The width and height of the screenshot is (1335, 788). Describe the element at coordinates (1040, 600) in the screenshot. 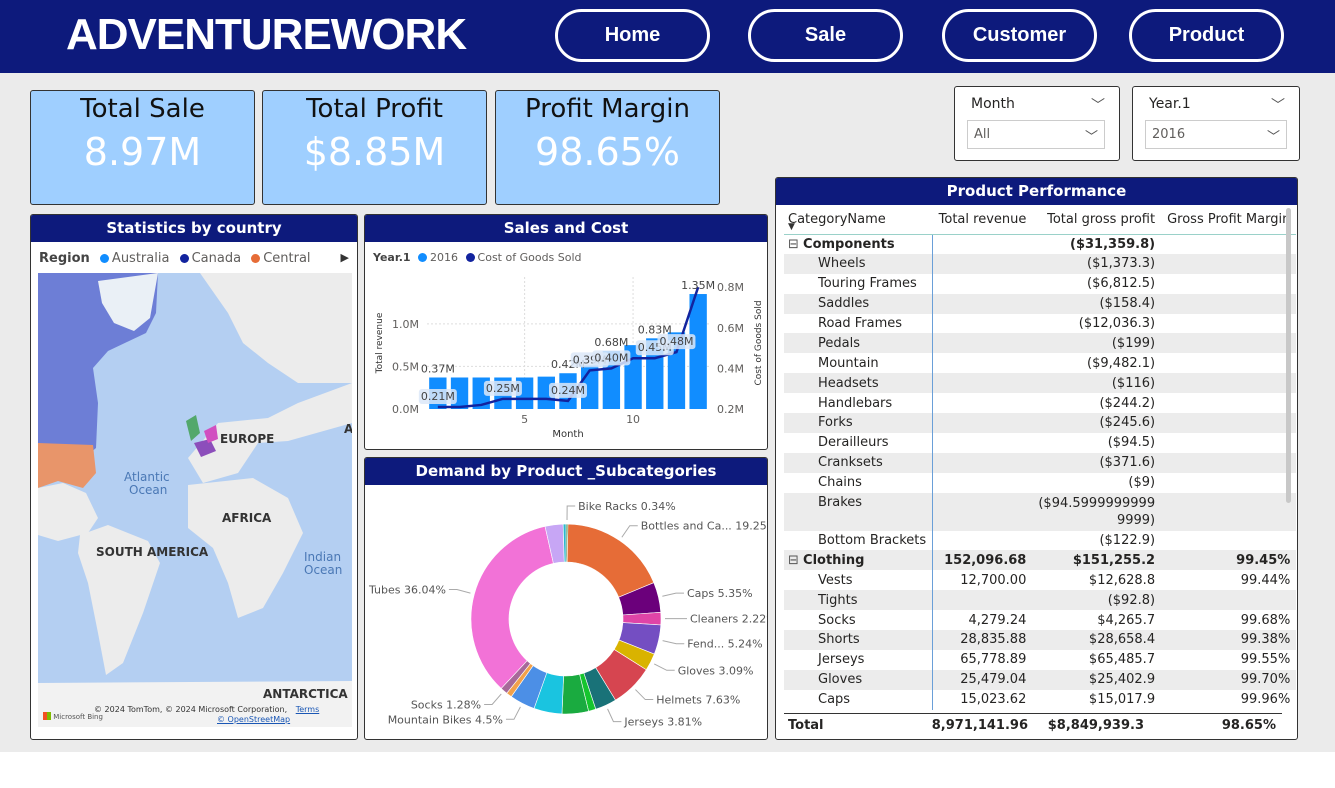

I see `table-row: Tights ($92.8)` at that location.